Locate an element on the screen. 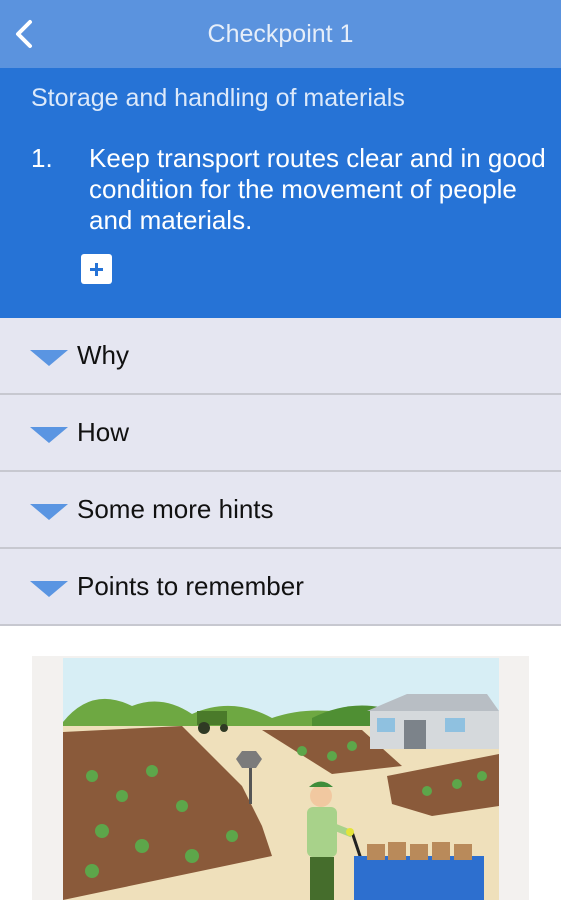 This screenshot has height=900, width=561. accordion-label: How is located at coordinates (103, 432).